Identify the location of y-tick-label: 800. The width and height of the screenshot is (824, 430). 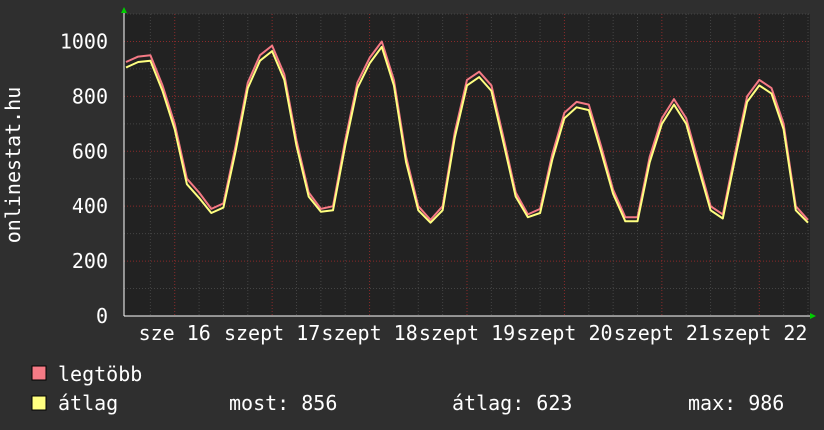
(90, 96).